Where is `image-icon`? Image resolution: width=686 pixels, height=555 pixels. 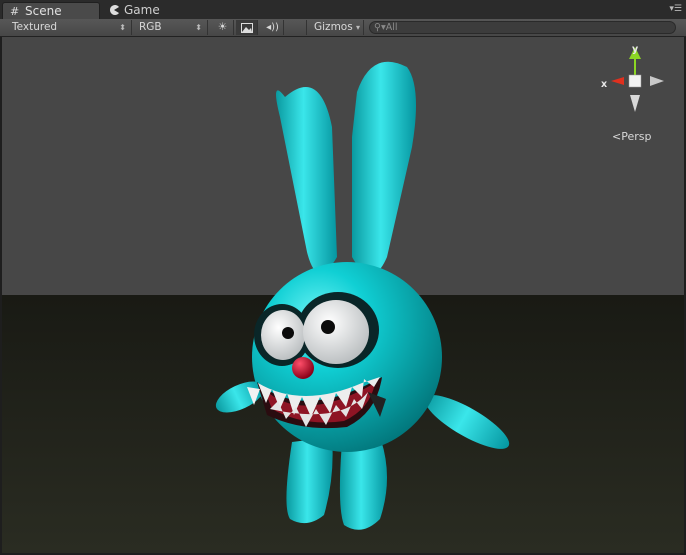
image-icon is located at coordinates (246, 28).